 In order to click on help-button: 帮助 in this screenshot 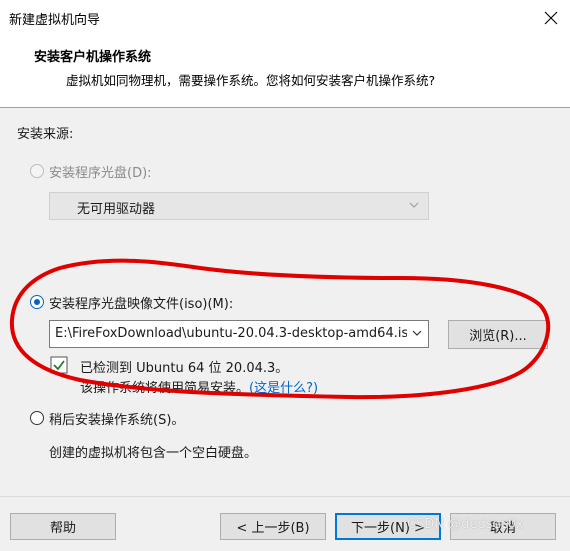, I will do `click(63, 526)`.